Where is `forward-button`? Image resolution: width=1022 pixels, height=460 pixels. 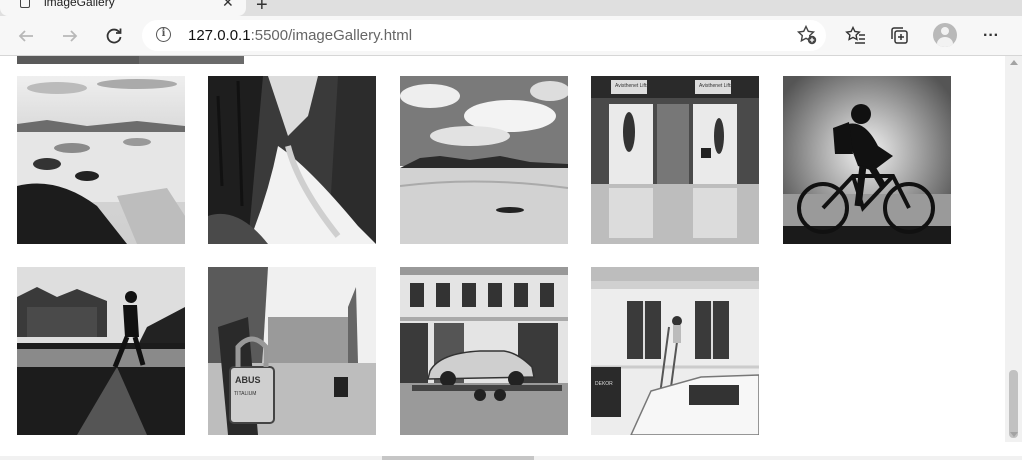 forward-button is located at coordinates (70, 36).